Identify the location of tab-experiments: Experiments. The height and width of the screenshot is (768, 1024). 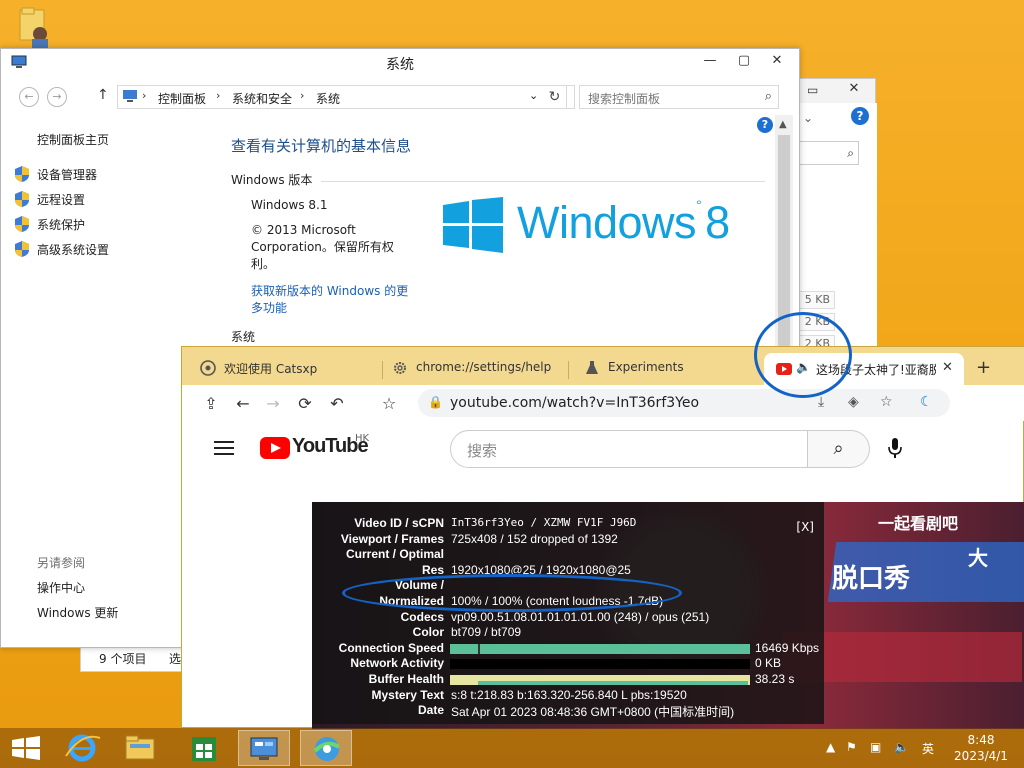
(669, 370).